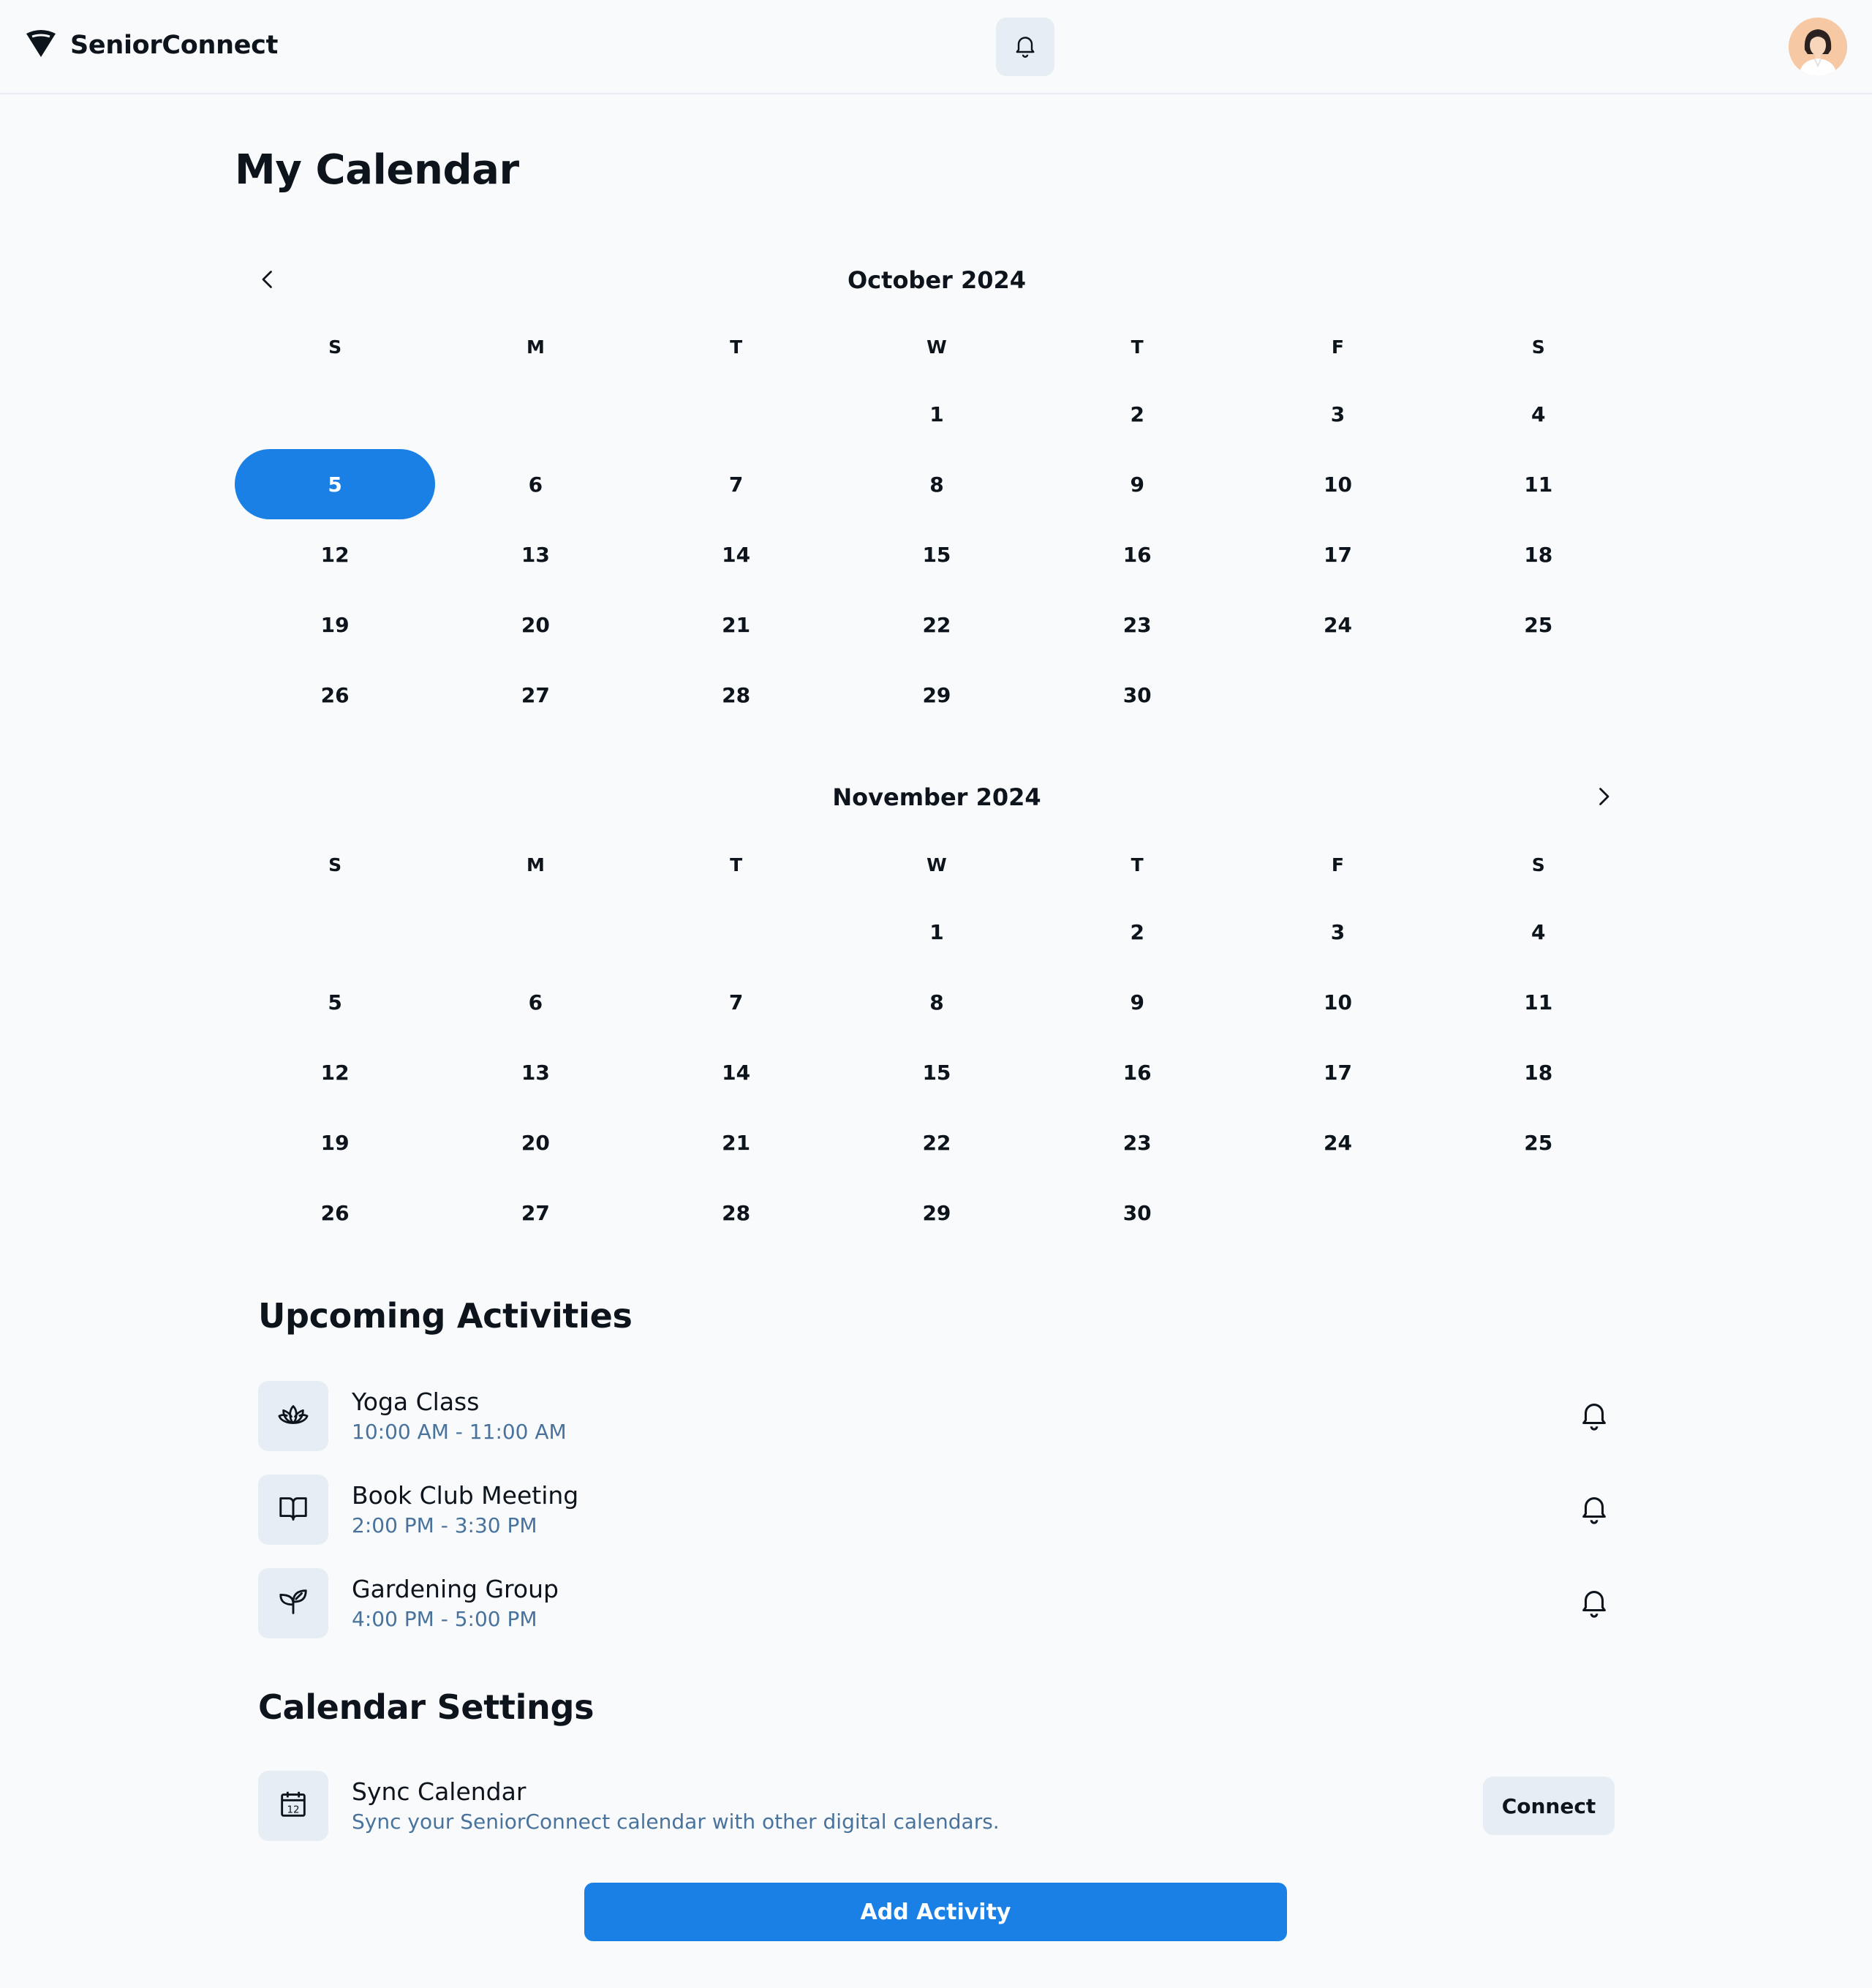 Image resolution: width=1872 pixels, height=1988 pixels. Describe the element at coordinates (936, 1416) in the screenshot. I see `activity-item: Yoga Class 10:00 AM - 11:00 AM` at that location.